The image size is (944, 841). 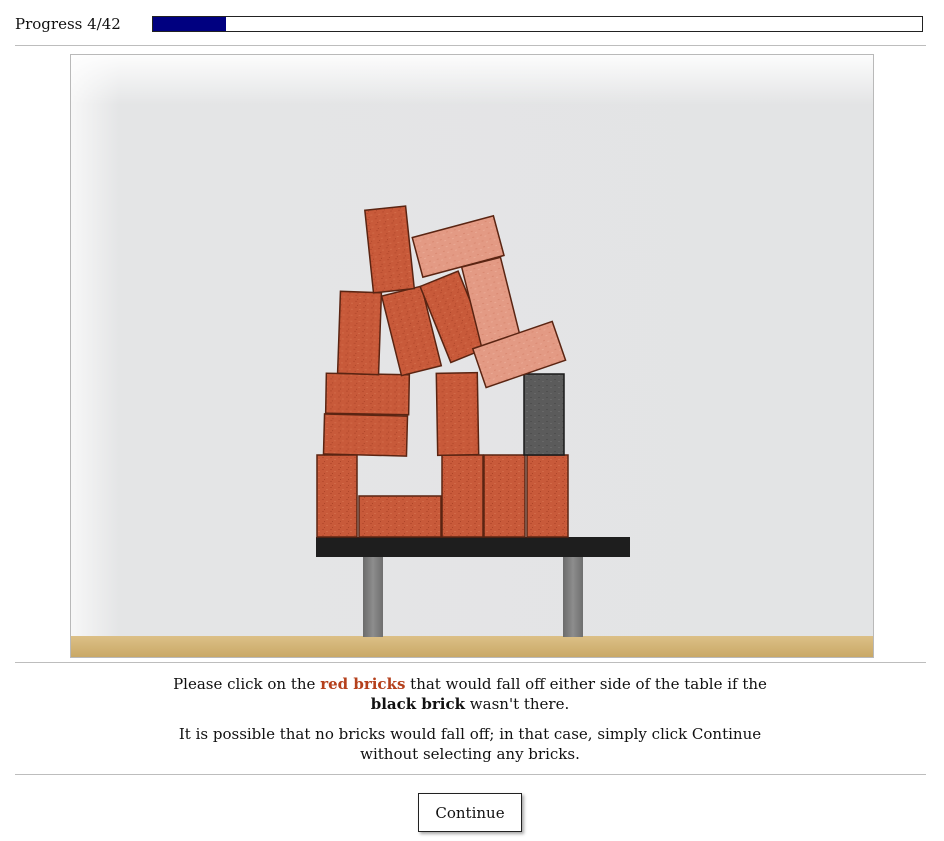 What do you see at coordinates (544, 414) in the screenshot?
I see `black-brick` at bounding box center [544, 414].